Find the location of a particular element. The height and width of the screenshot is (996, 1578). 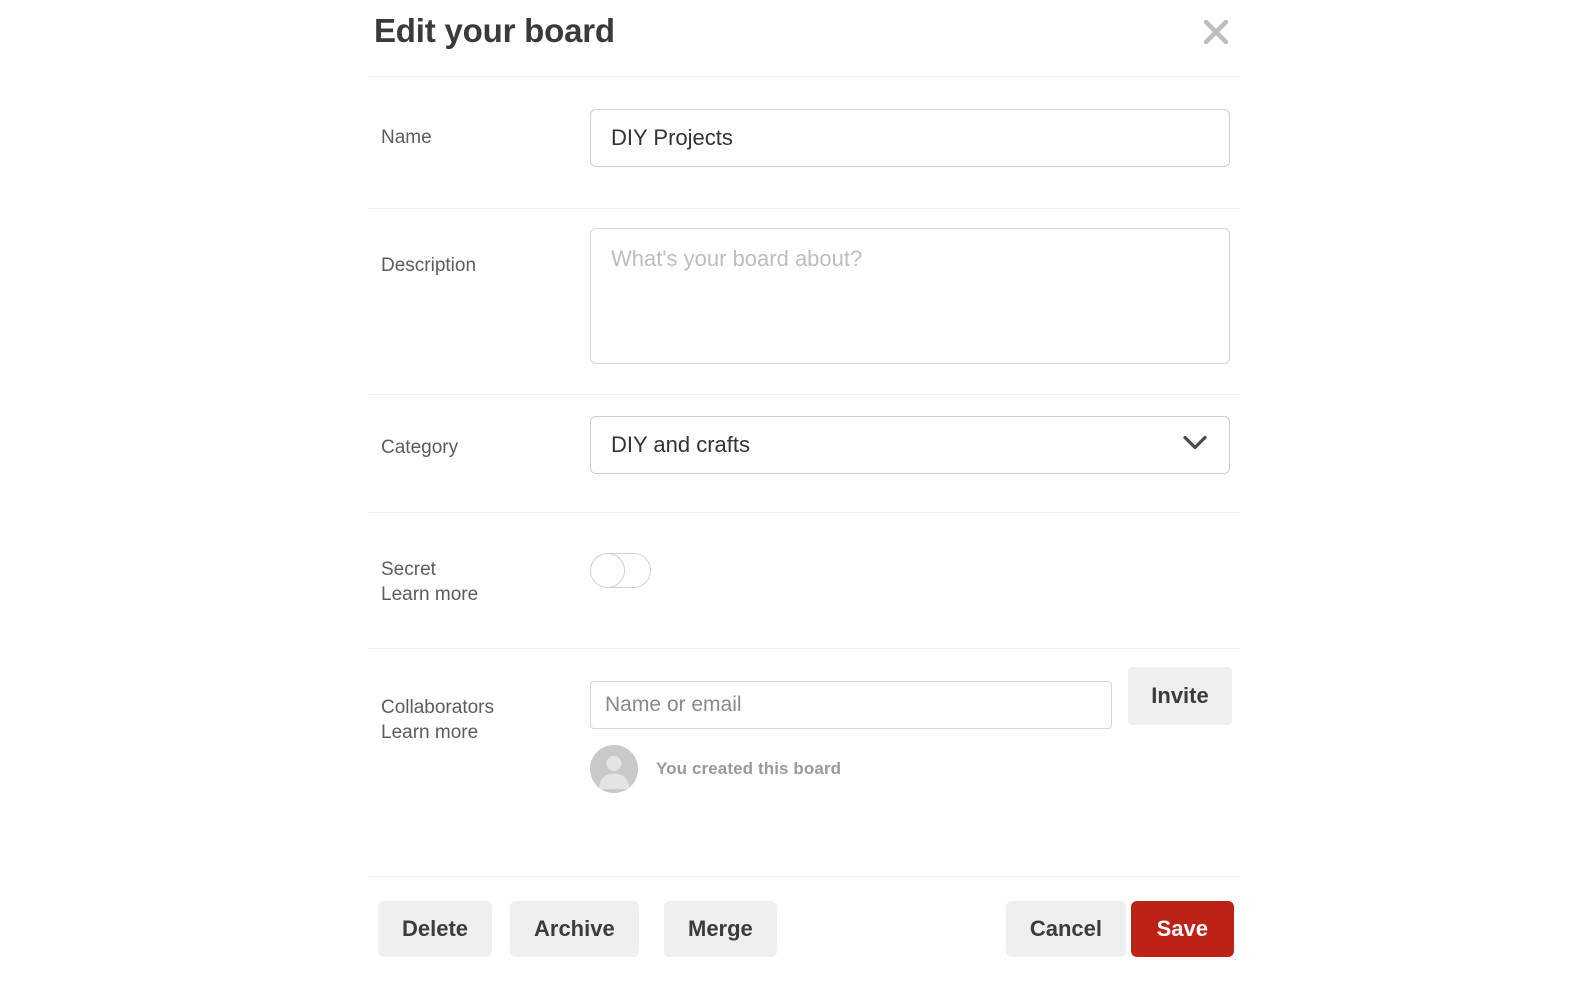

secret-learn-more-link: Learn more is located at coordinates (429, 594).